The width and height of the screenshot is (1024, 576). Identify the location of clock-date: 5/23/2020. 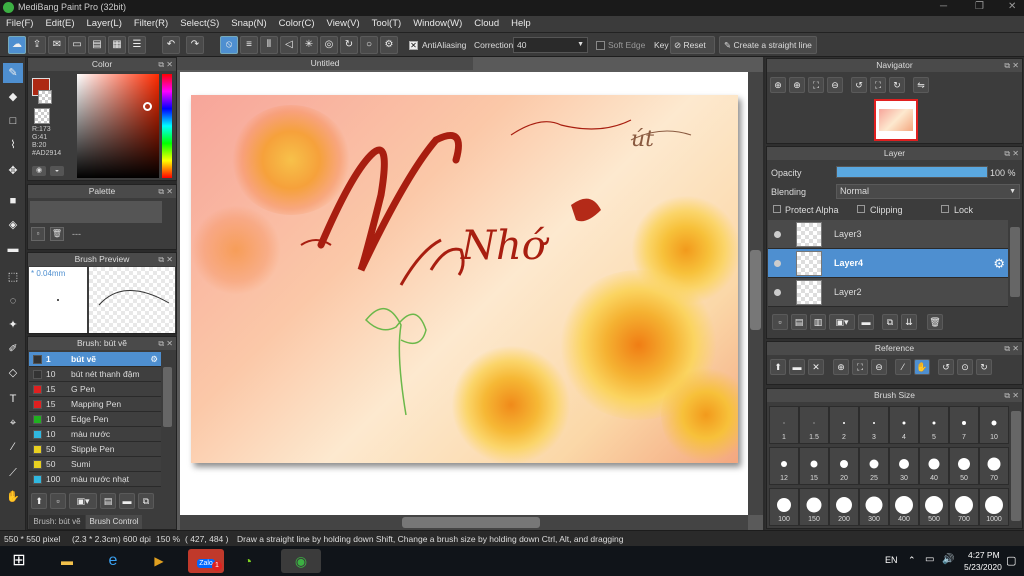
(983, 567).